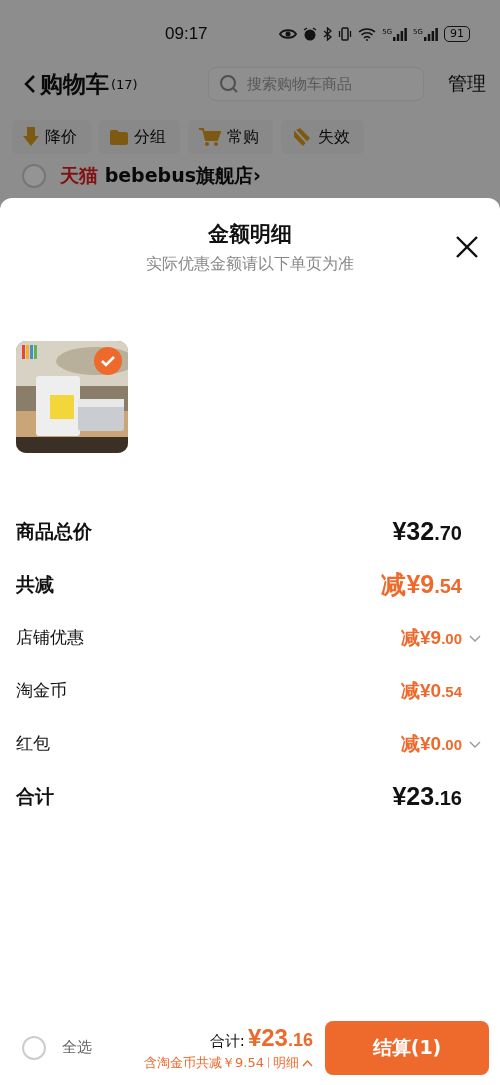 This screenshot has width=500, height=1085. Describe the element at coordinates (119, 137) in the screenshot. I see `folder-icon` at that location.